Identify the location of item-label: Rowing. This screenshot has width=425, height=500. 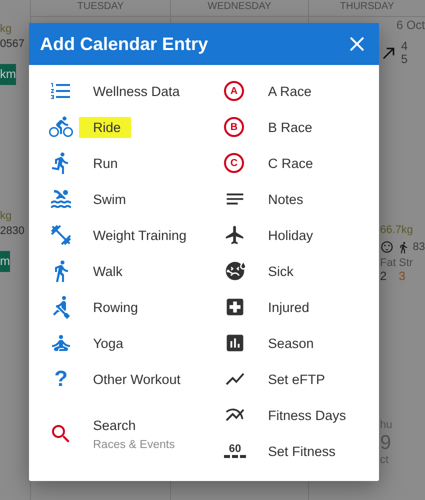
(115, 307).